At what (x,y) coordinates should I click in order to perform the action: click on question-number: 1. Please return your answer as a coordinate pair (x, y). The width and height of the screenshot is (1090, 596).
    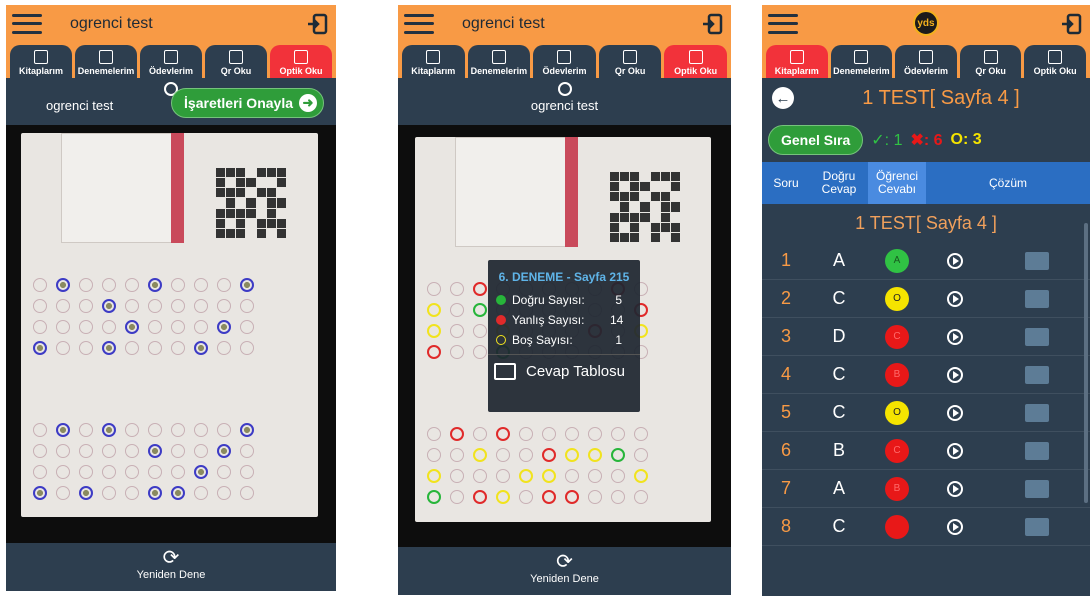
    Looking at the image, I should click on (785, 260).